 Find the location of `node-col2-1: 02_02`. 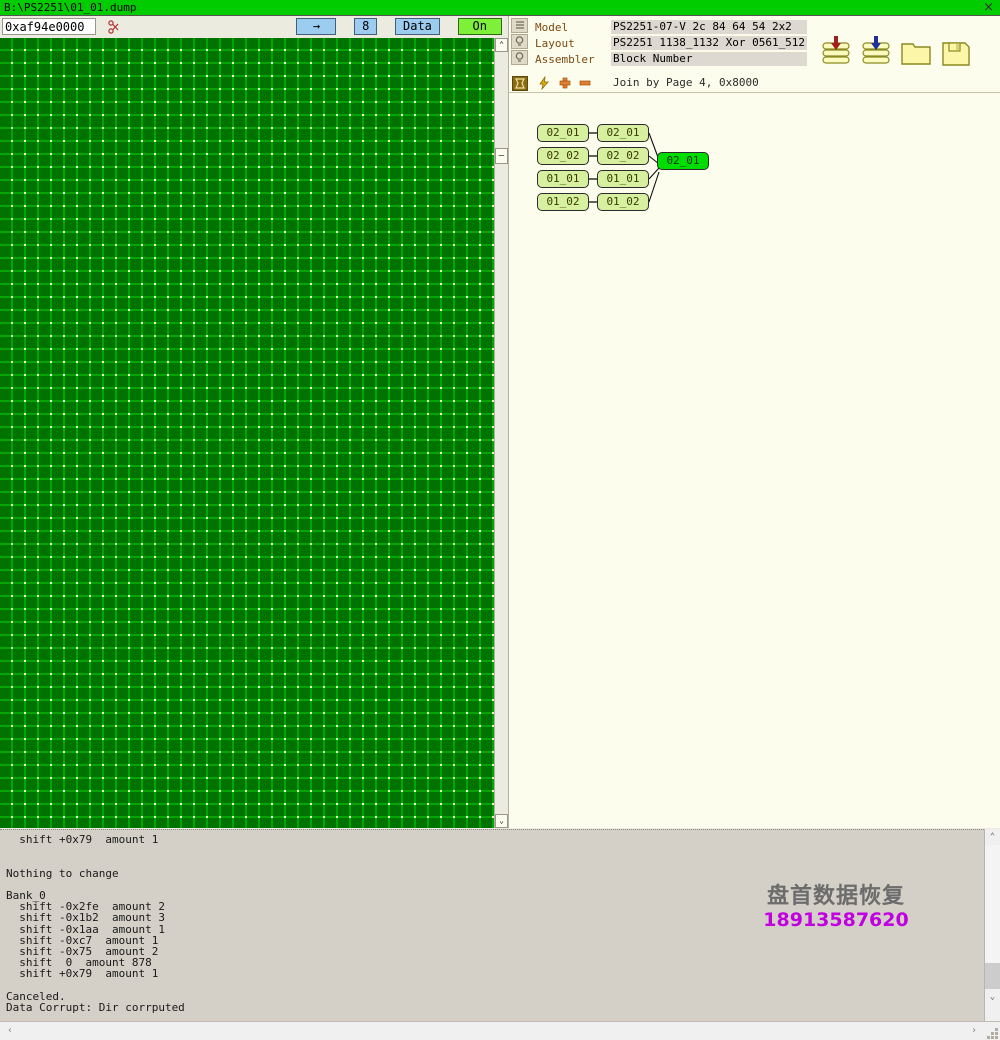

node-col2-1: 02_02 is located at coordinates (623, 156).